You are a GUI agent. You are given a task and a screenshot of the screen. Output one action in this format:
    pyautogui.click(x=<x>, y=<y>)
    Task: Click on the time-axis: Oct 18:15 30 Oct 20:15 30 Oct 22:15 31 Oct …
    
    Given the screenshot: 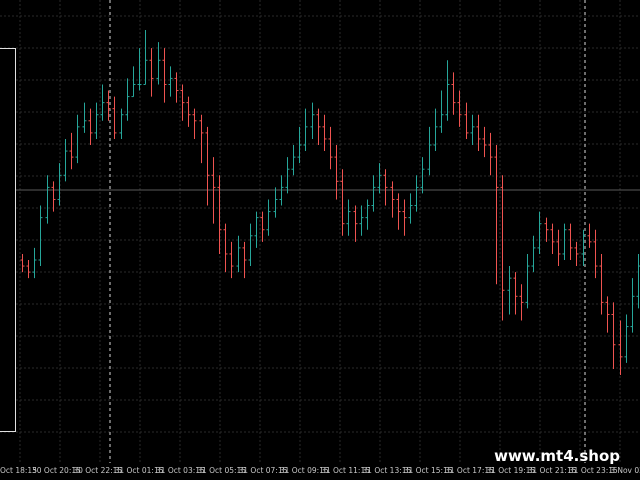 What is the action you would take?
    pyautogui.click(x=320, y=471)
    